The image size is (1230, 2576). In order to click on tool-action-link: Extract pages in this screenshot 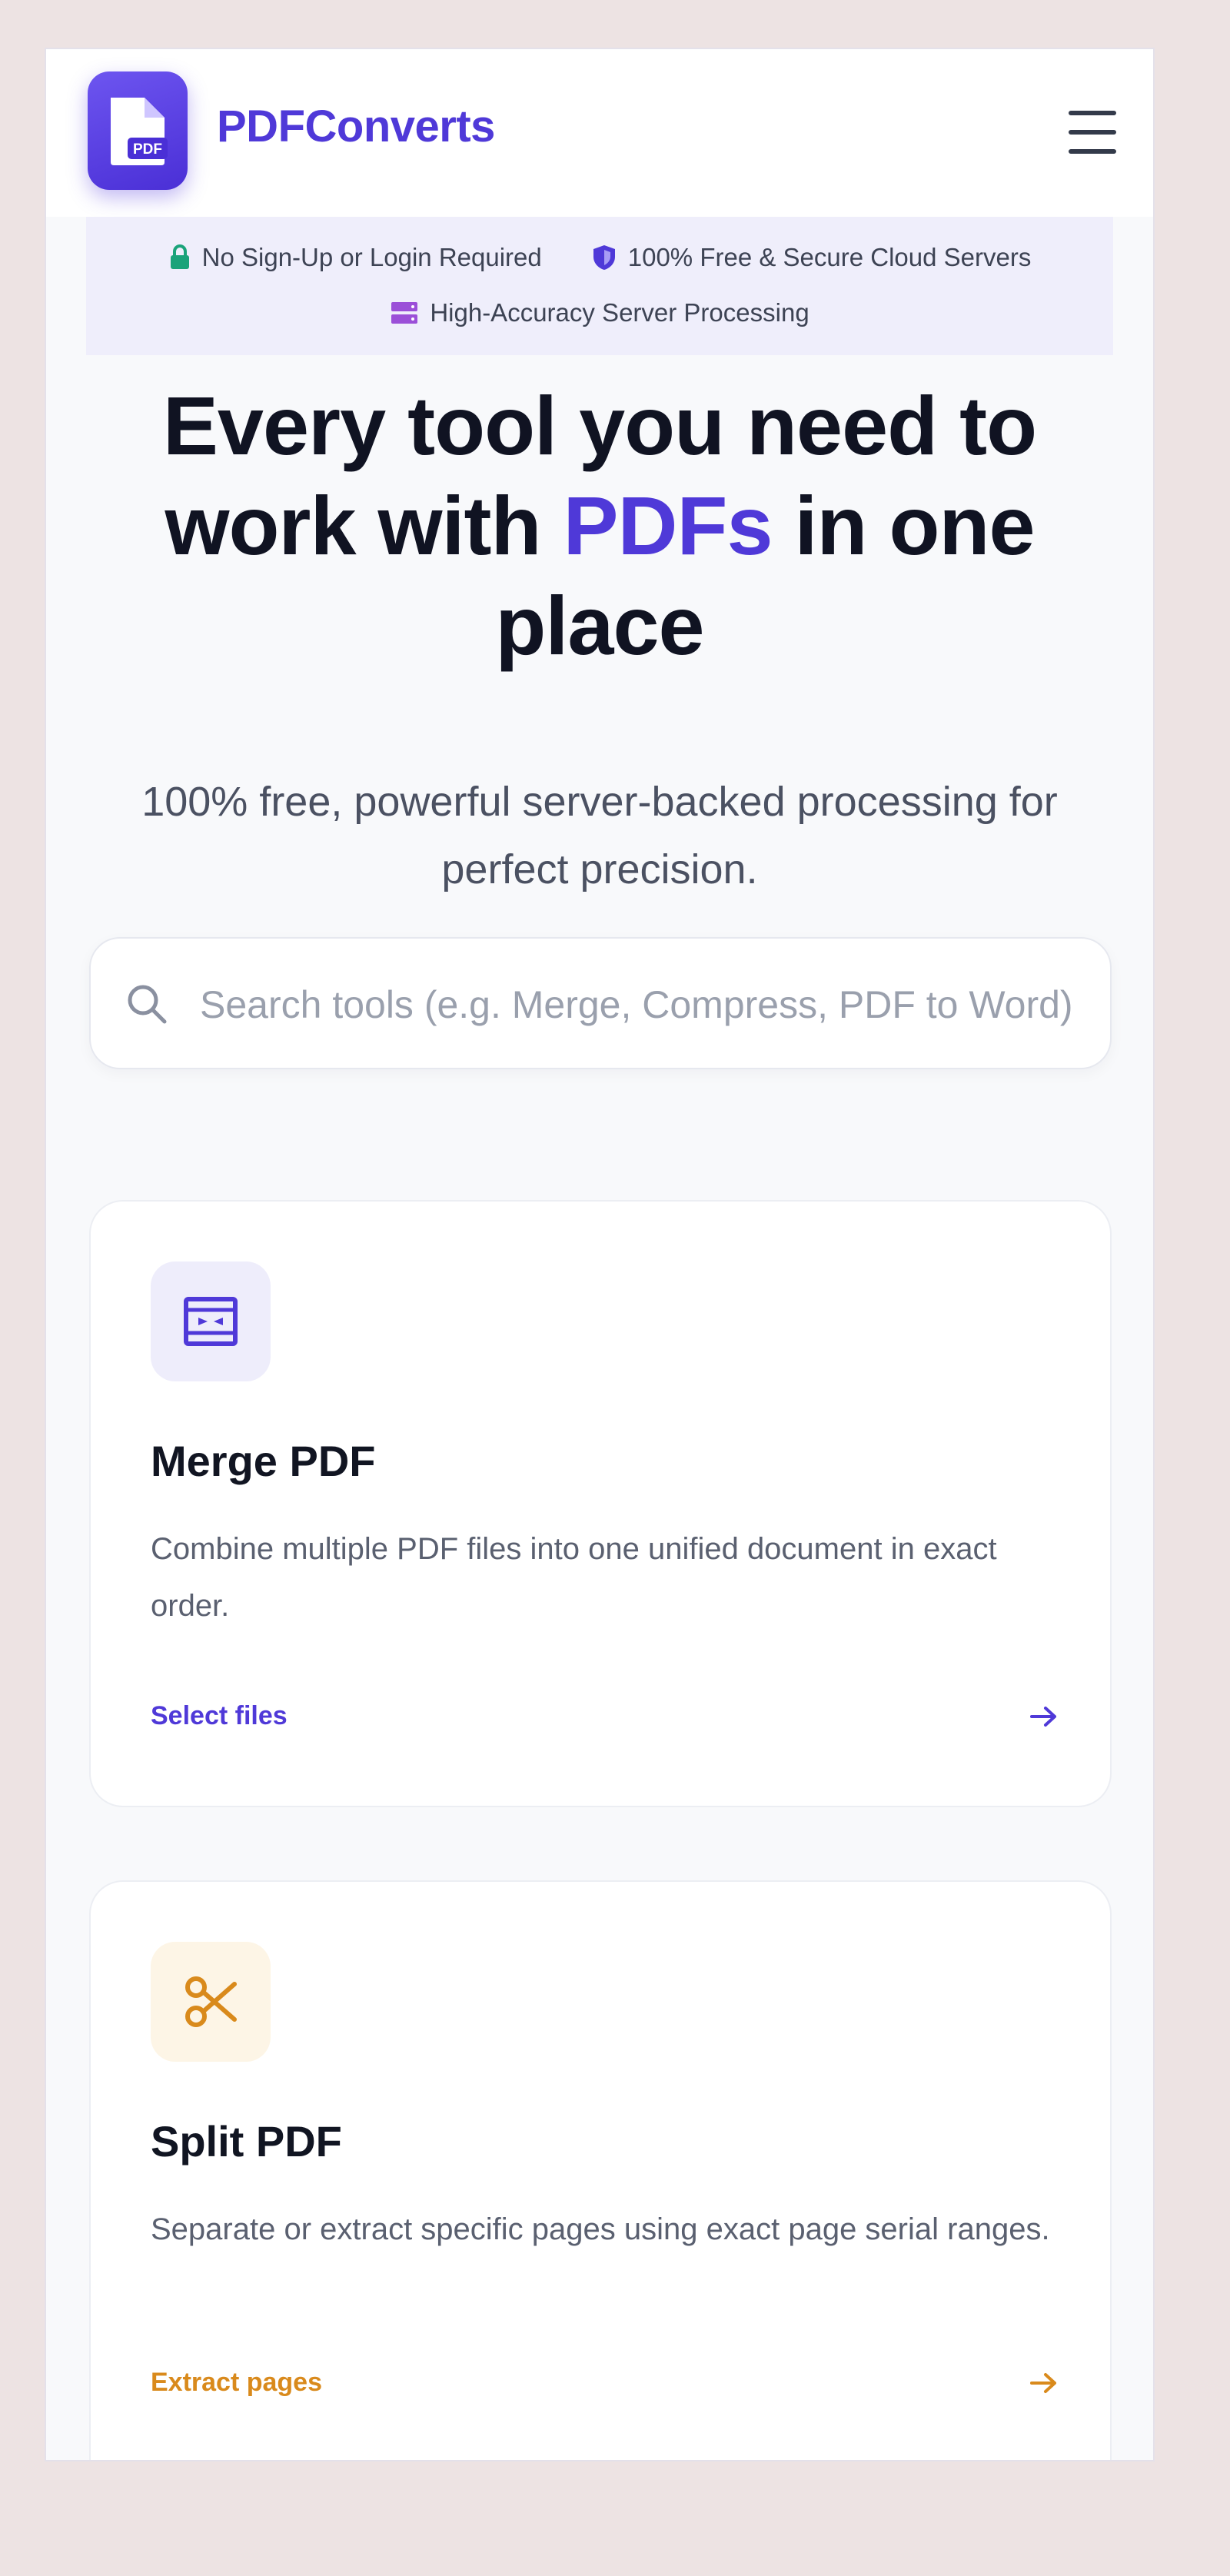, I will do `click(605, 2383)`.